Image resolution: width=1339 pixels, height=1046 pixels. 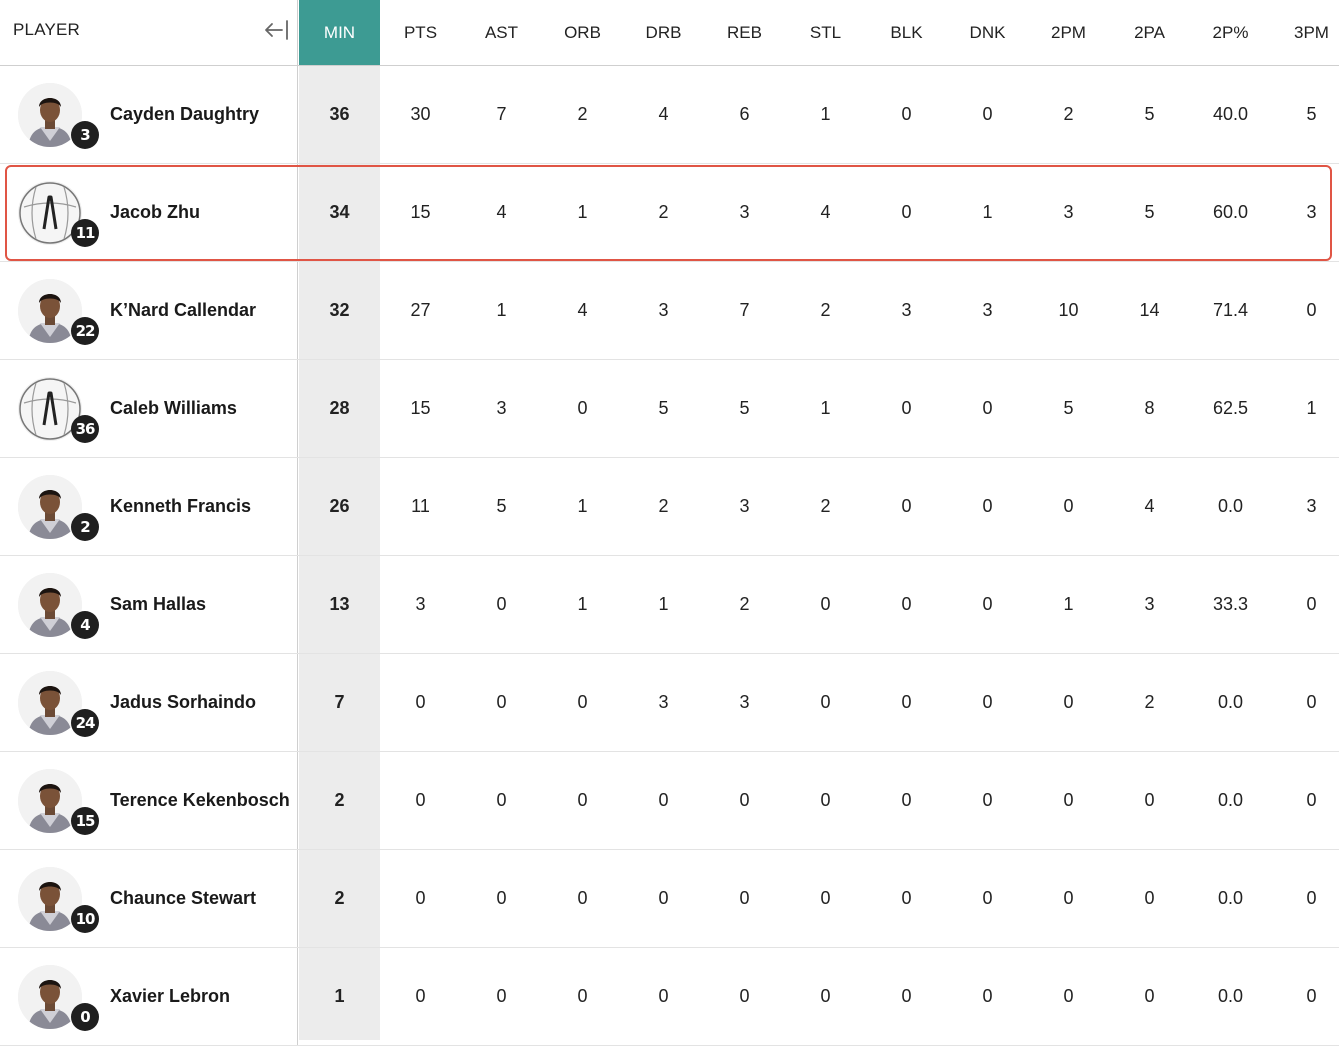 I want to click on column-header-drb: DRB, so click(x=663, y=32).